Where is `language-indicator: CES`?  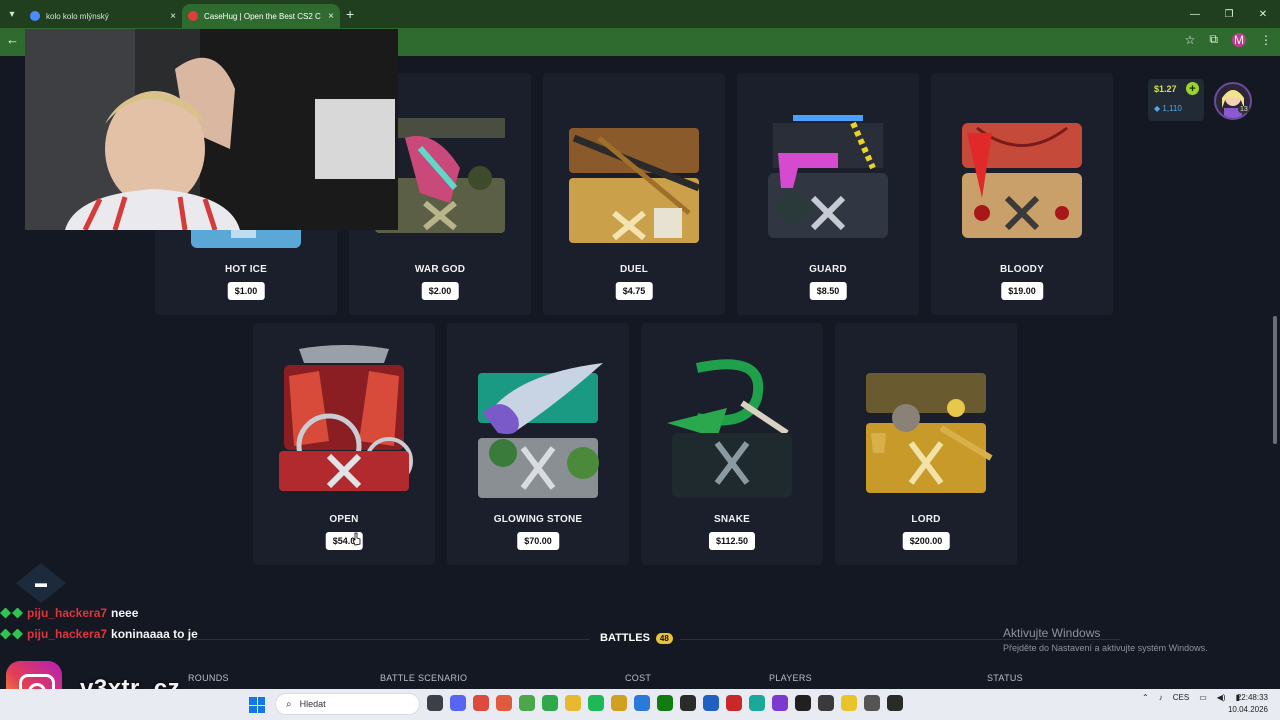 language-indicator: CES is located at coordinates (1181, 697).